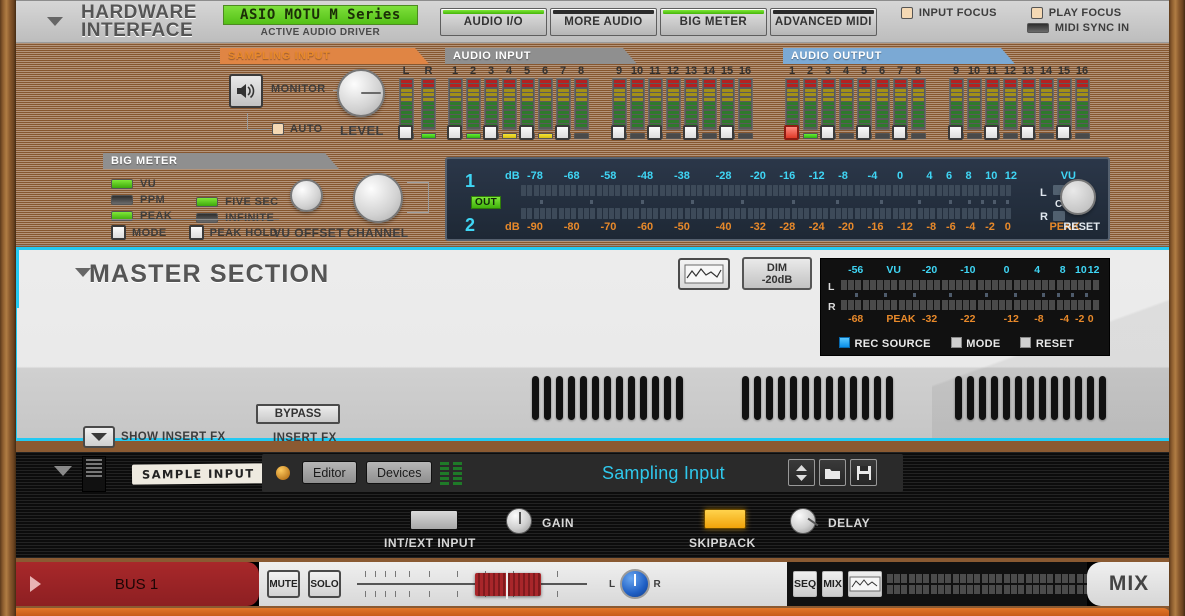  What do you see at coordinates (141, 216) in the screenshot?
I see `option-peak: PEAK` at bounding box center [141, 216].